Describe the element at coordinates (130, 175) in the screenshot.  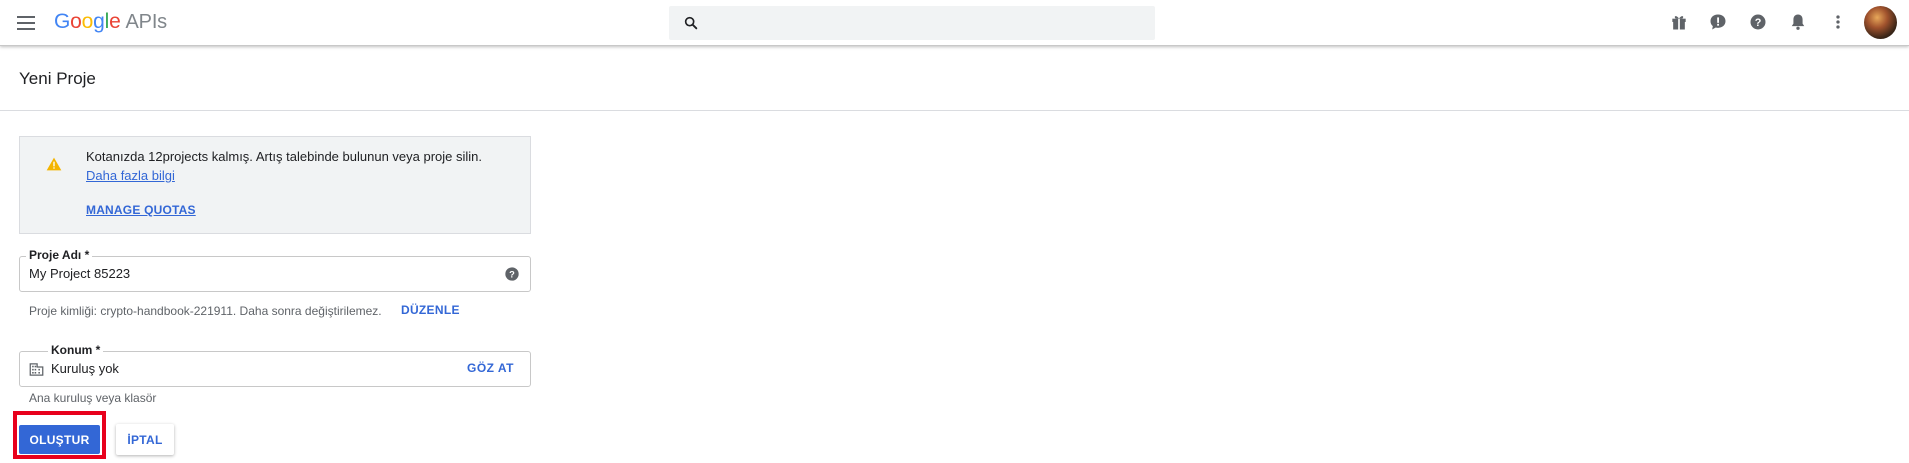
I see `learn-more-link: Daha fazla bilgi` at that location.